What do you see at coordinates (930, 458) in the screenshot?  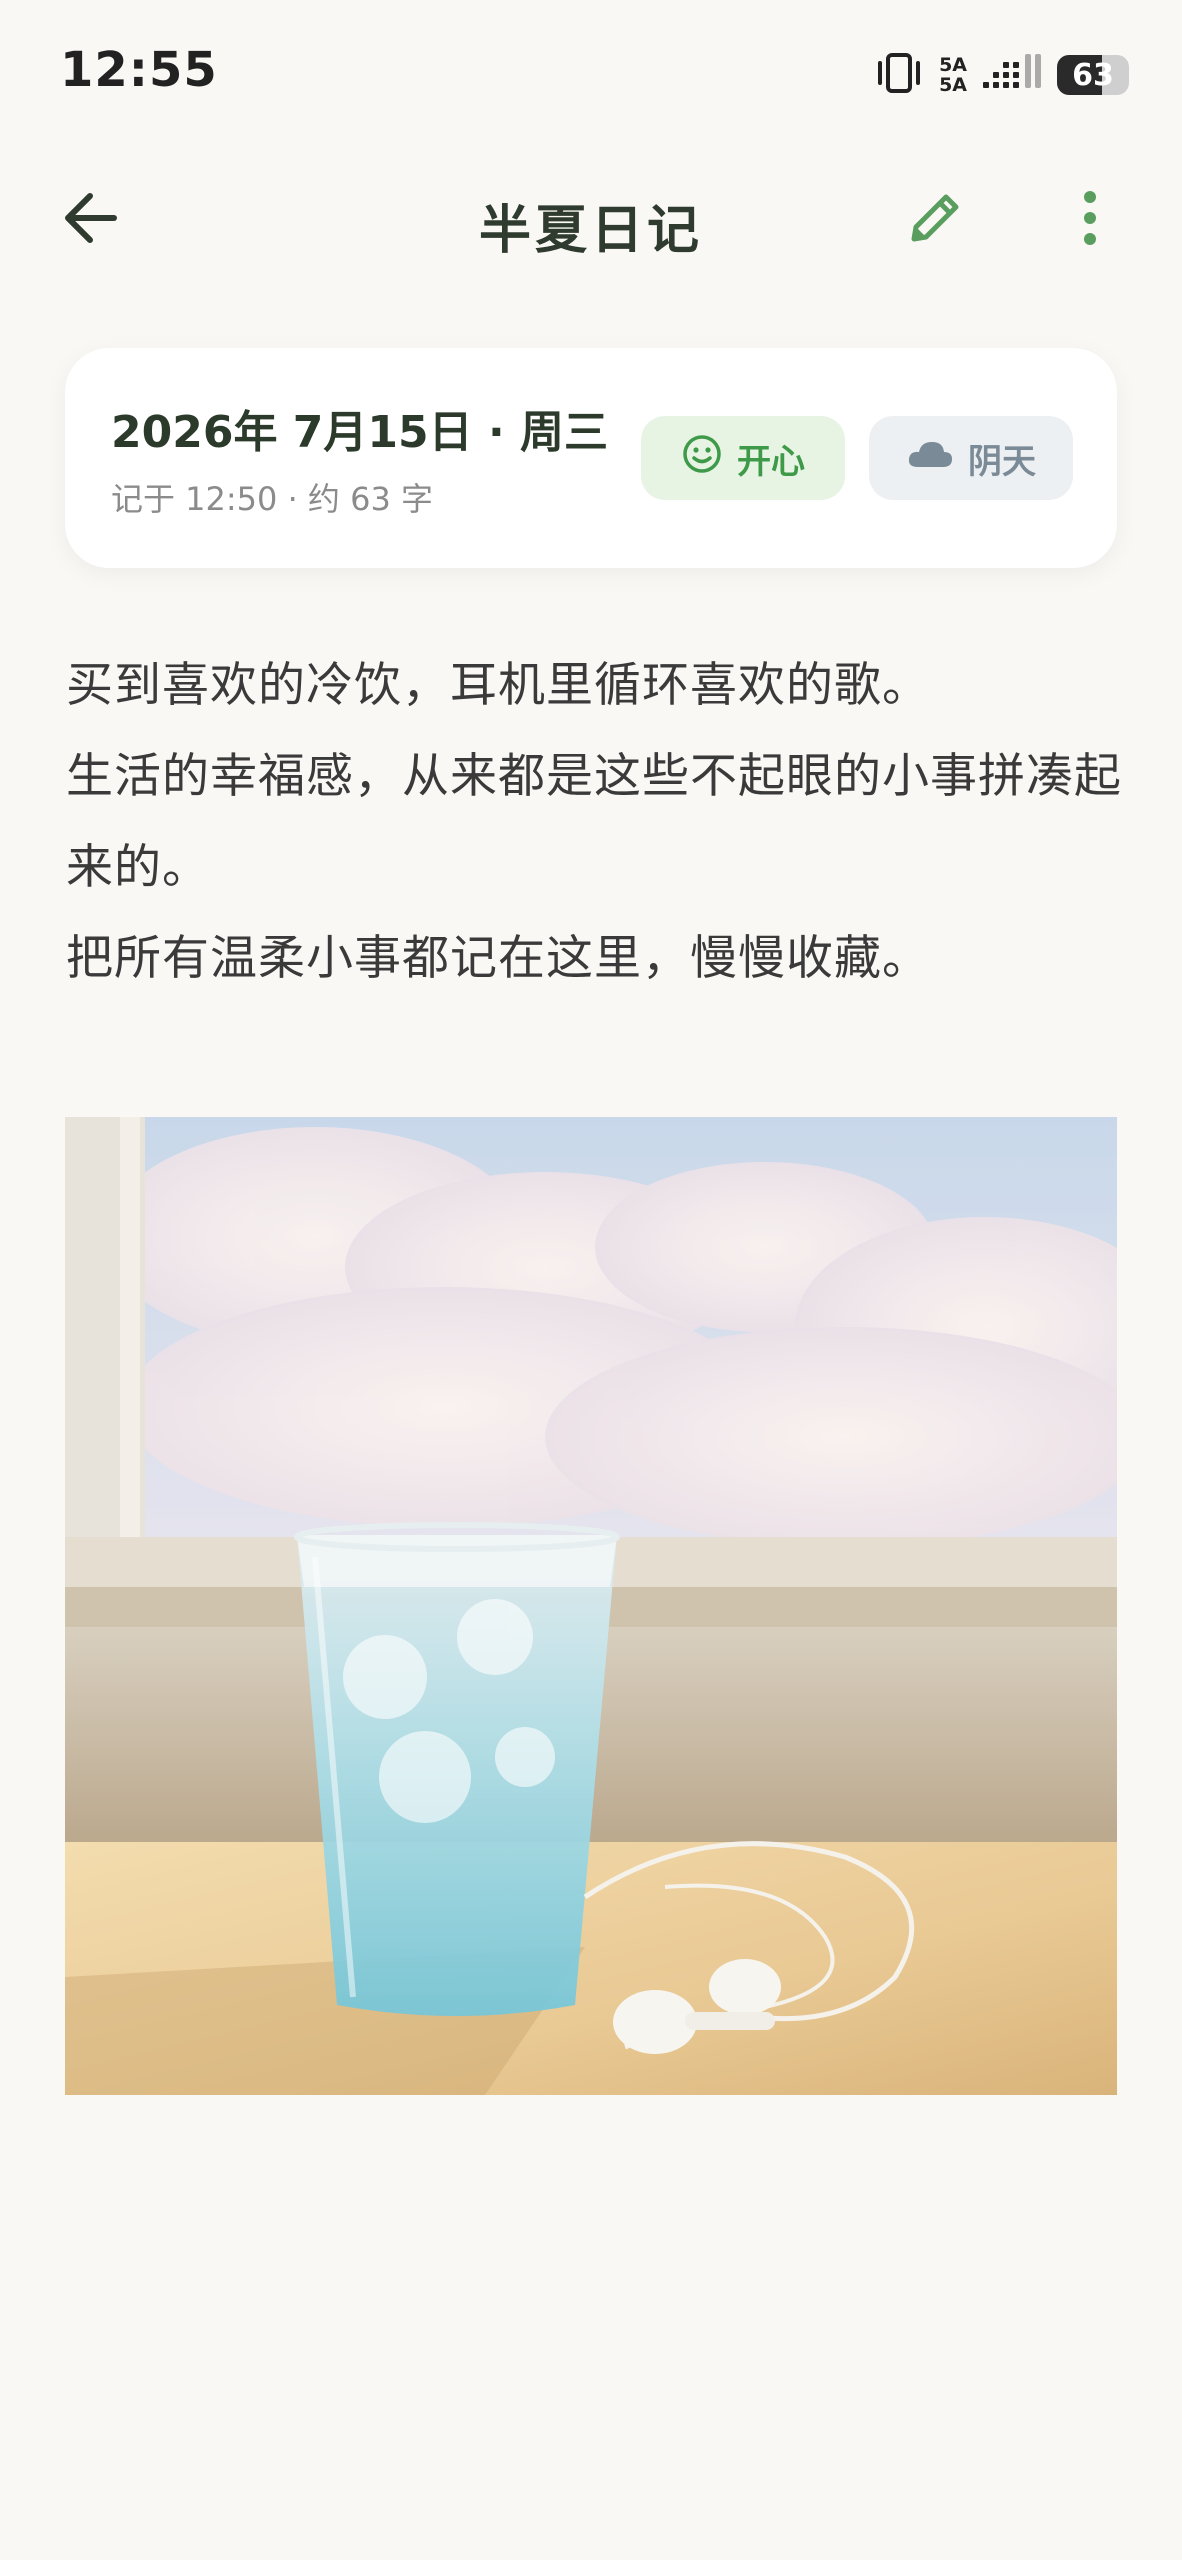 I see `cloud-icon` at bounding box center [930, 458].